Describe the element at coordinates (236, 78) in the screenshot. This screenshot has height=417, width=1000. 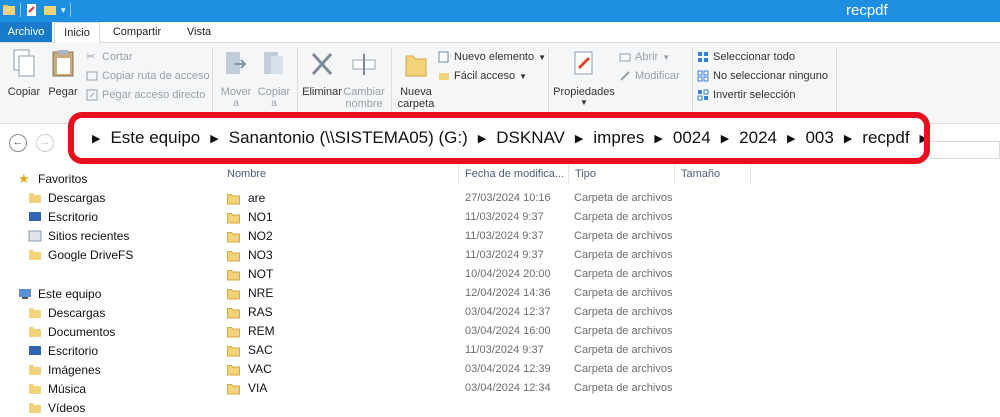
I see `move-to-button: Mover a` at that location.